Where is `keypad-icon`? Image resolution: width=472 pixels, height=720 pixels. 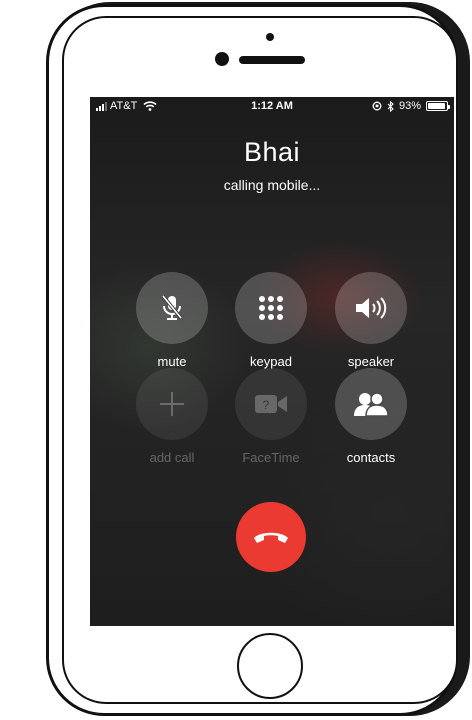
keypad-icon is located at coordinates (271, 308).